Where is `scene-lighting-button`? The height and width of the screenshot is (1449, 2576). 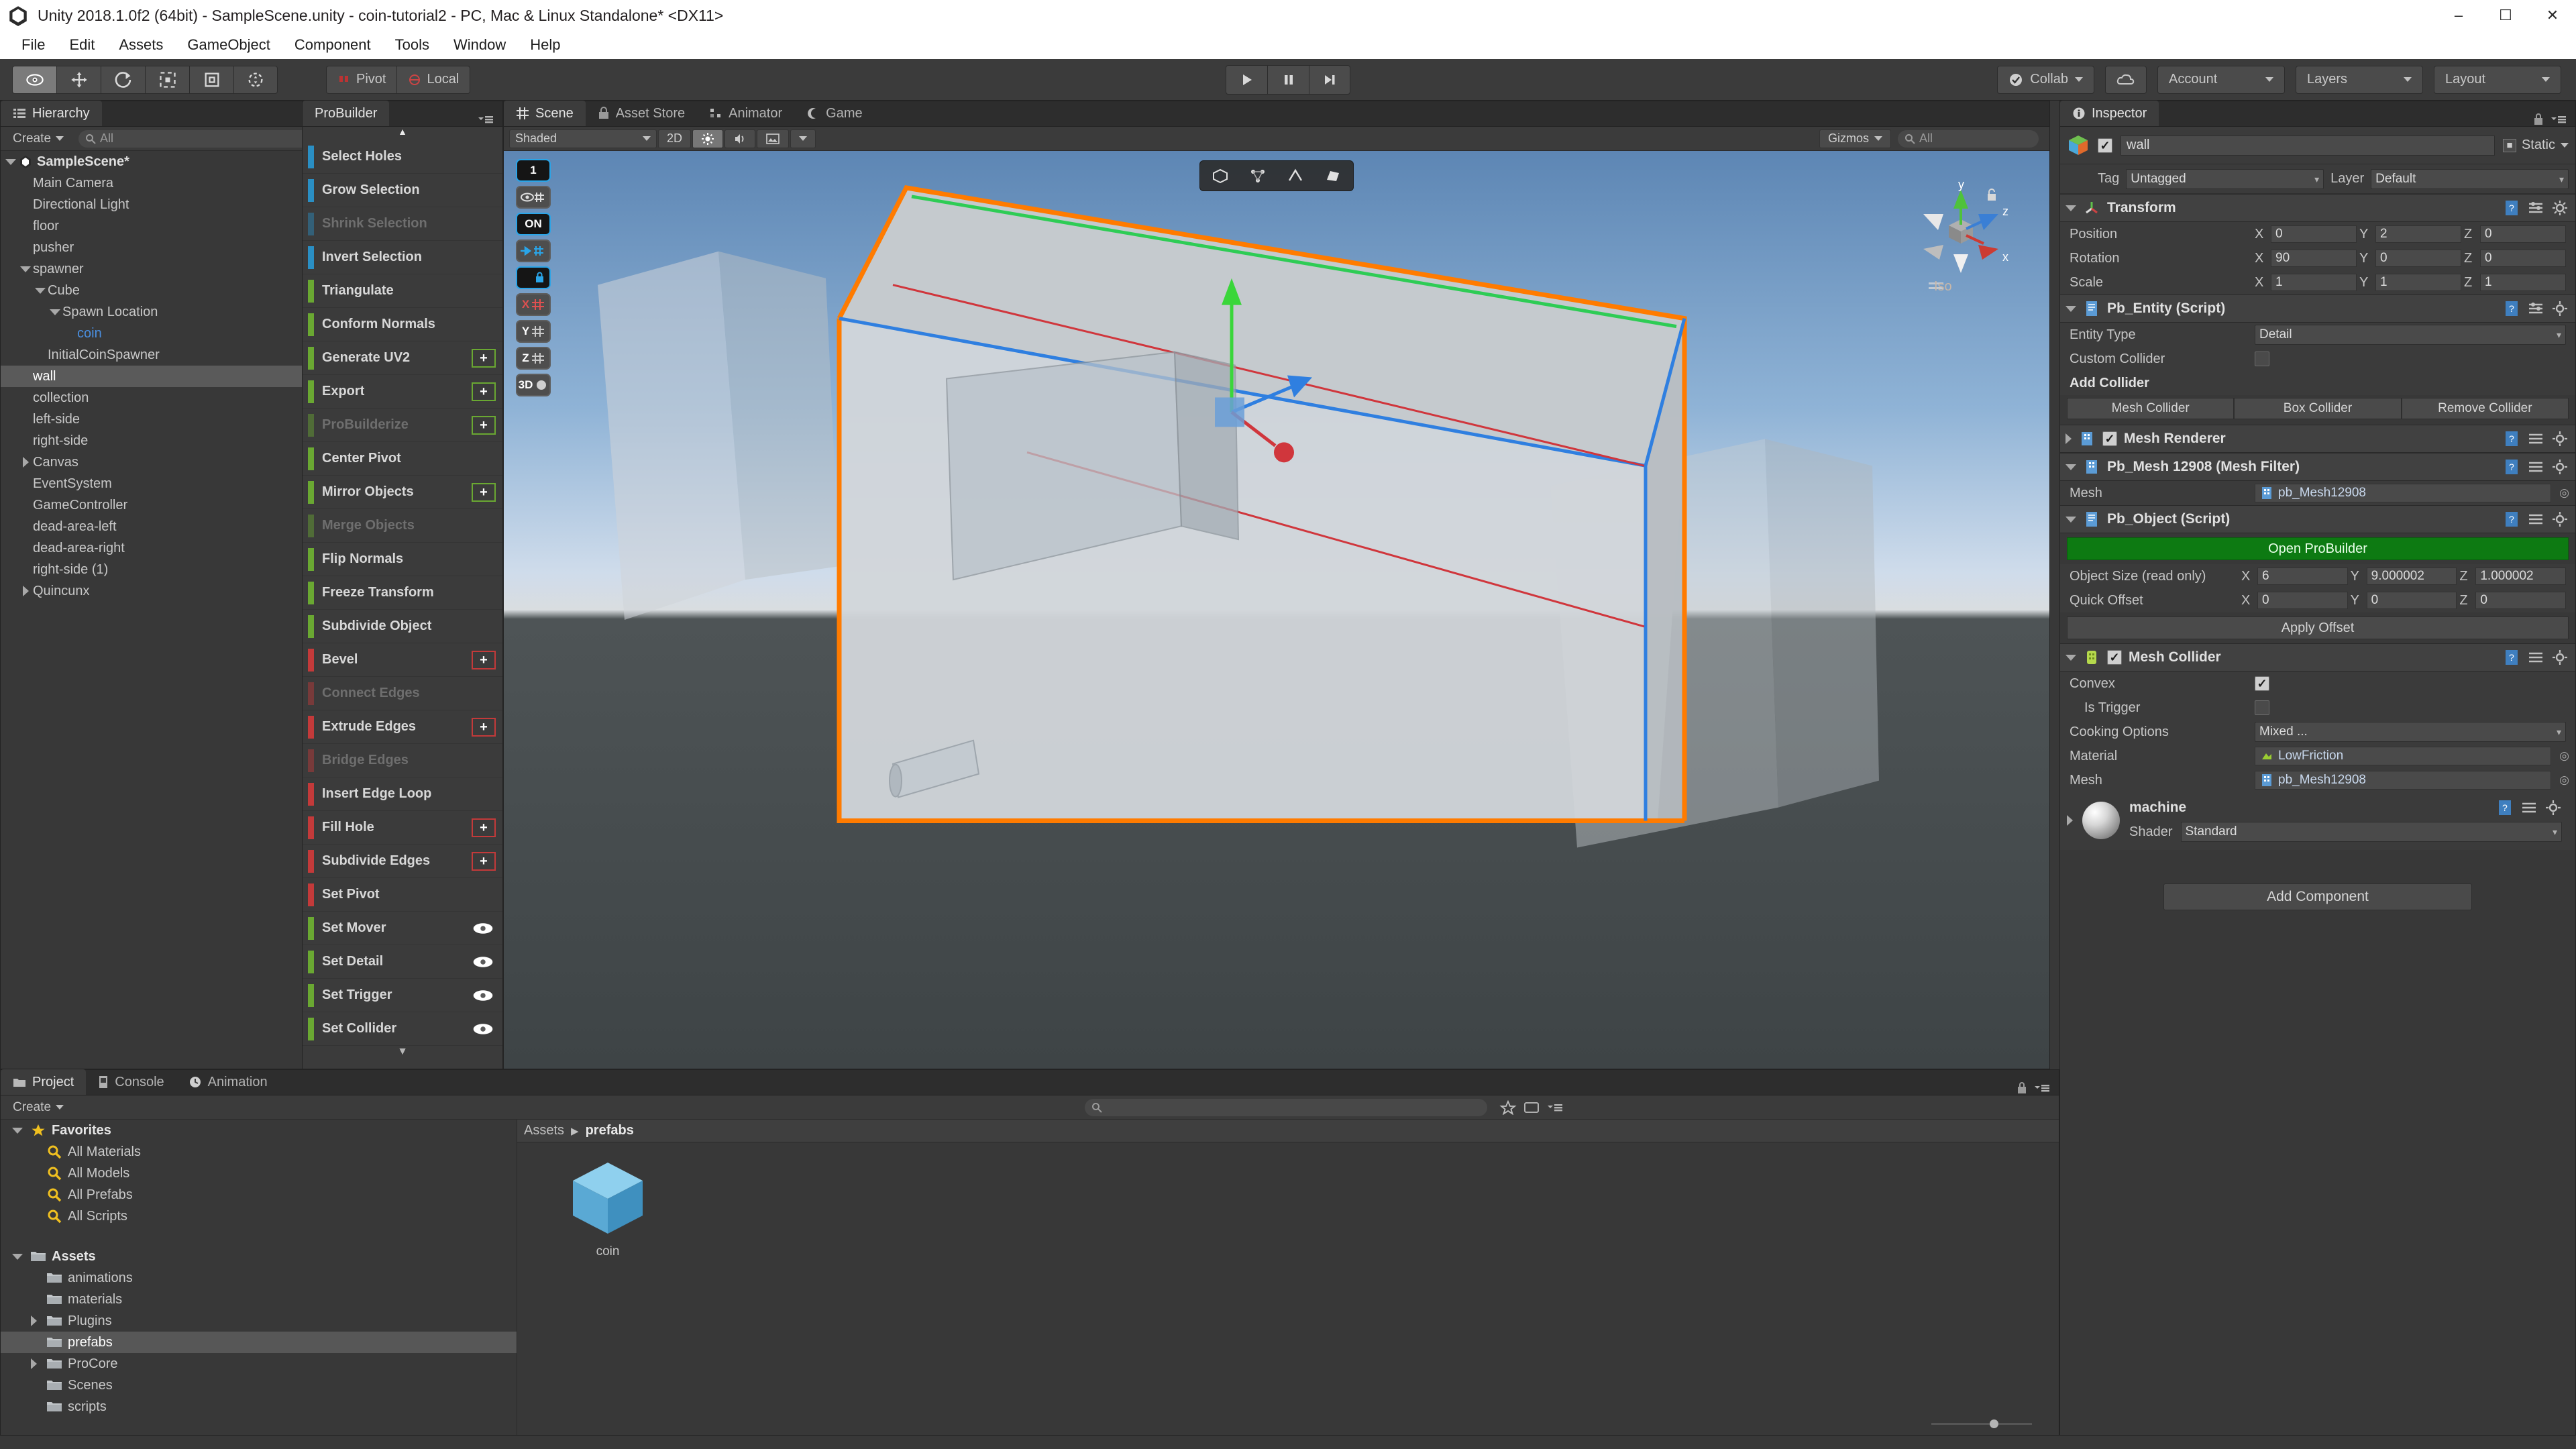 scene-lighting-button is located at coordinates (708, 138).